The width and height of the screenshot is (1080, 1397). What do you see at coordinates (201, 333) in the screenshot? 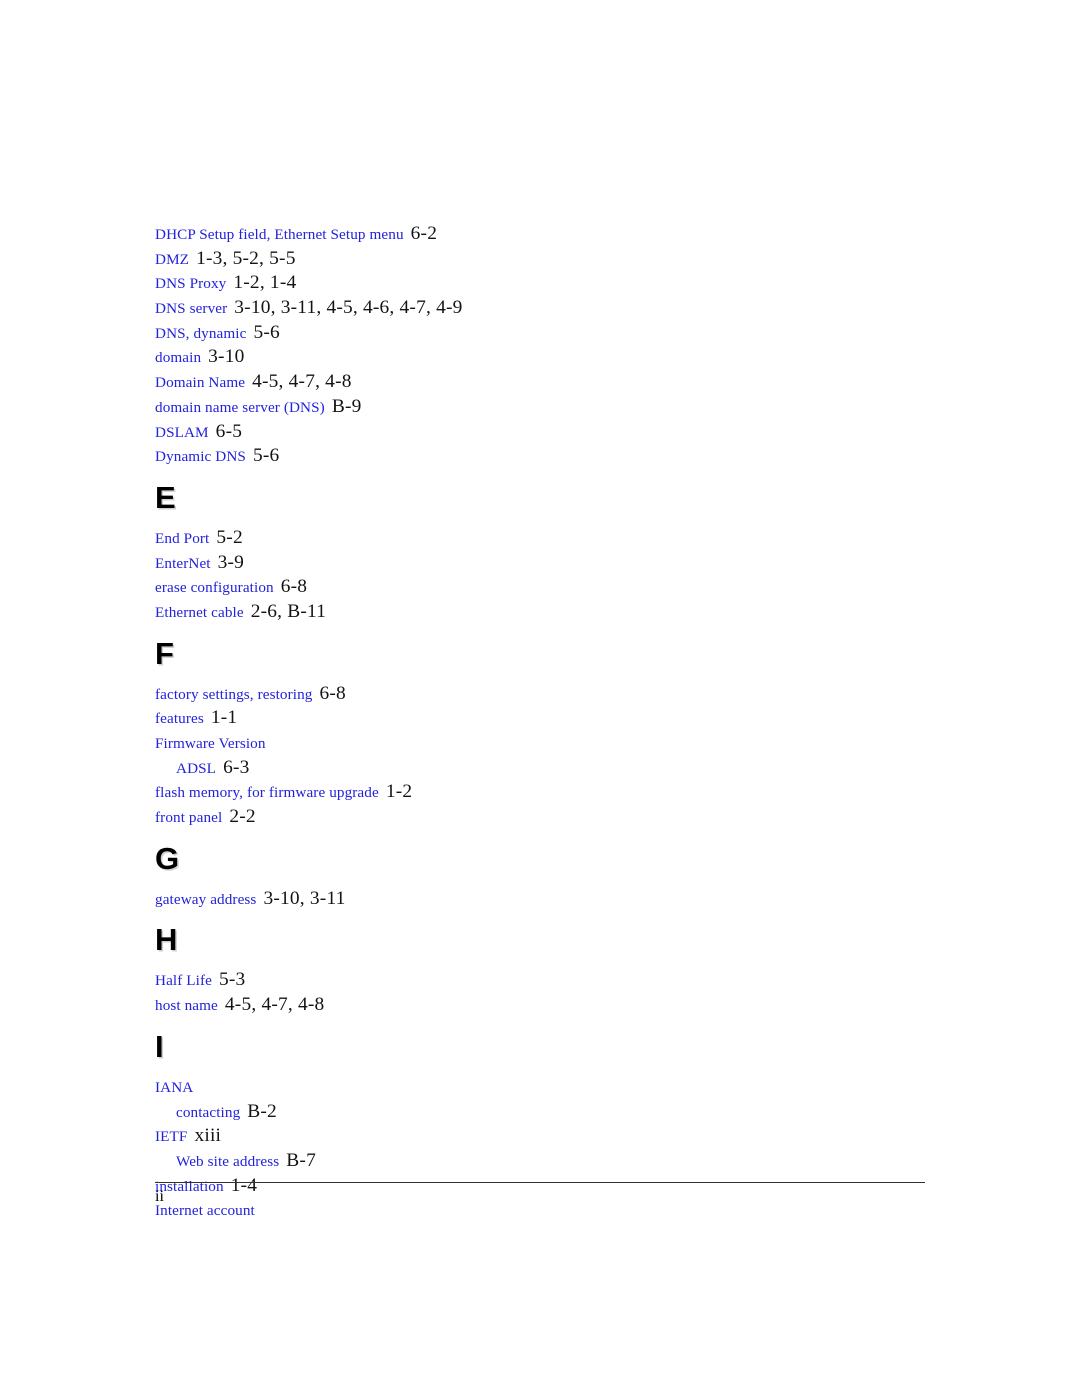
I see `index-entry-term: DNS, dynamic` at bounding box center [201, 333].